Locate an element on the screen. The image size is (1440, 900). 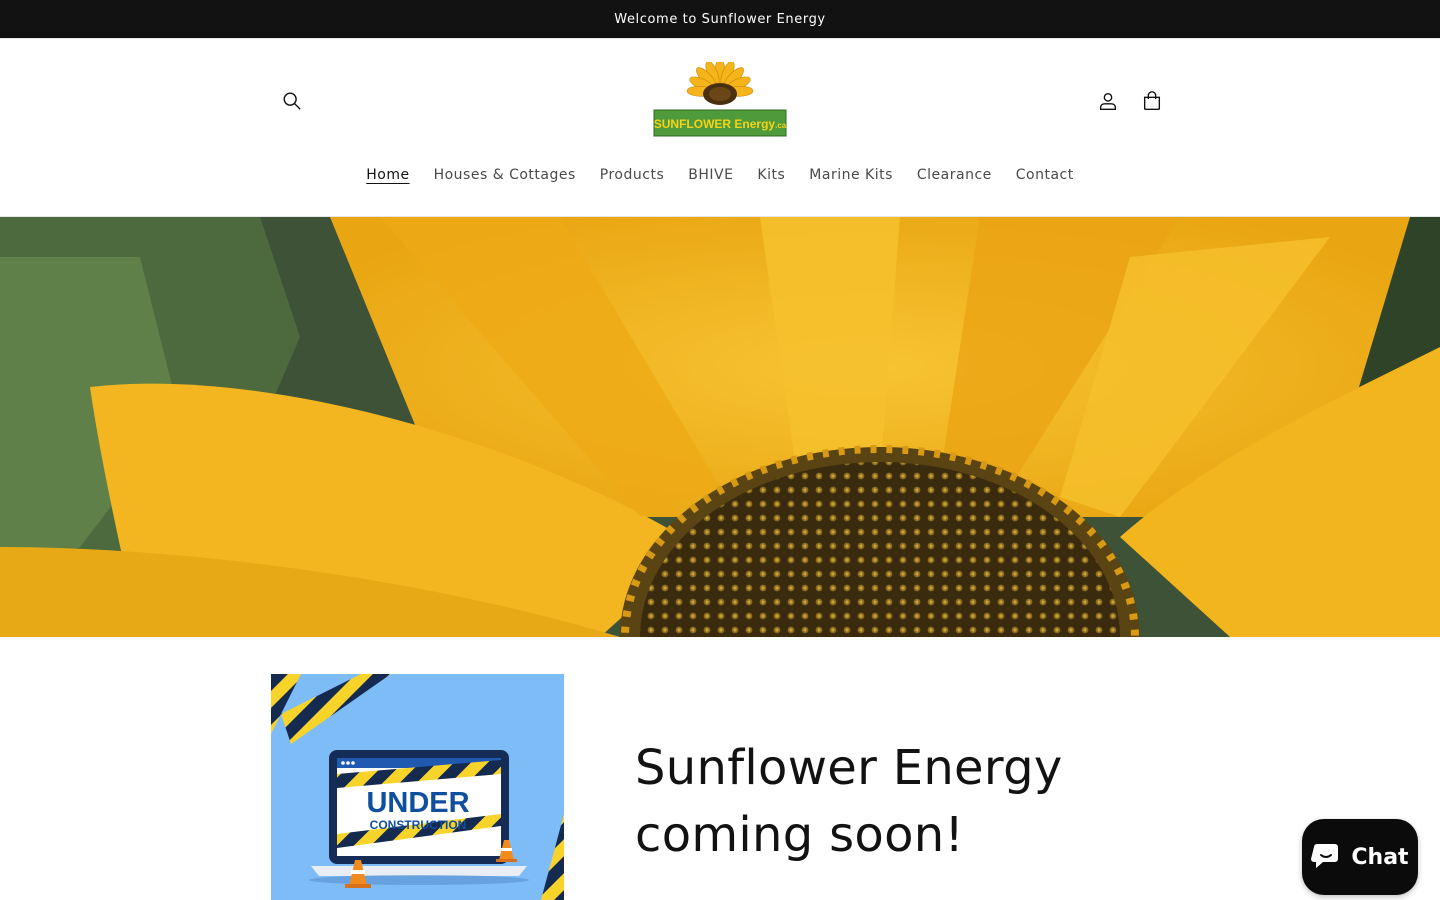
nav-item-houses-cottages: Houses & Cottages is located at coordinates (505, 175).